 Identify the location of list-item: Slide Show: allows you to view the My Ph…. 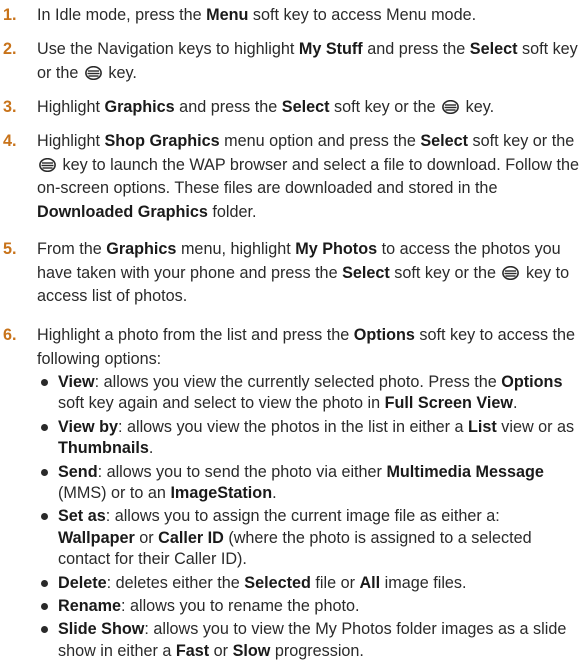
(290, 640).